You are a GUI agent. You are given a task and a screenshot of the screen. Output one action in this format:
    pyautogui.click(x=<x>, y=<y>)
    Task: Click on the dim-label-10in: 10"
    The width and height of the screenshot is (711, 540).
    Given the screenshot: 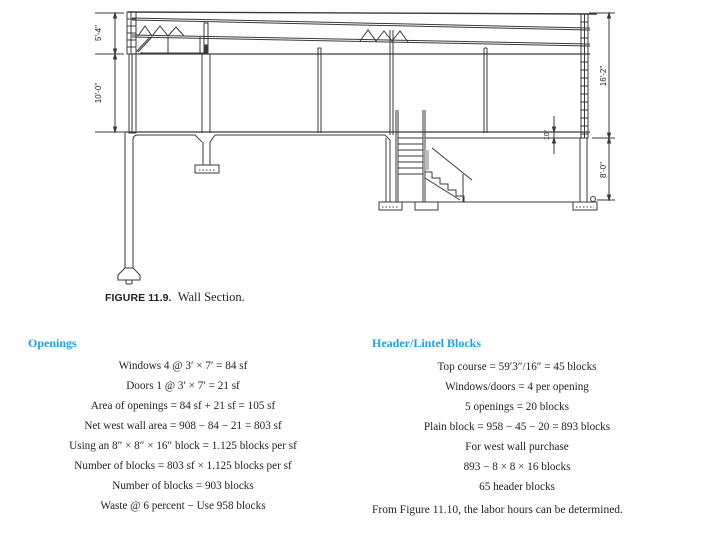 What is the action you would take?
    pyautogui.click(x=547, y=134)
    